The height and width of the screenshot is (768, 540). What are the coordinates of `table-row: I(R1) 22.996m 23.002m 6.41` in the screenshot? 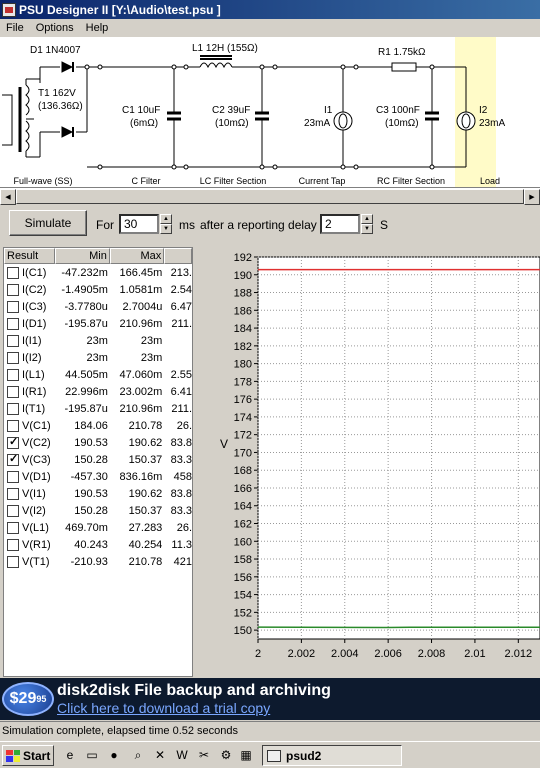 It's located at (98, 391).